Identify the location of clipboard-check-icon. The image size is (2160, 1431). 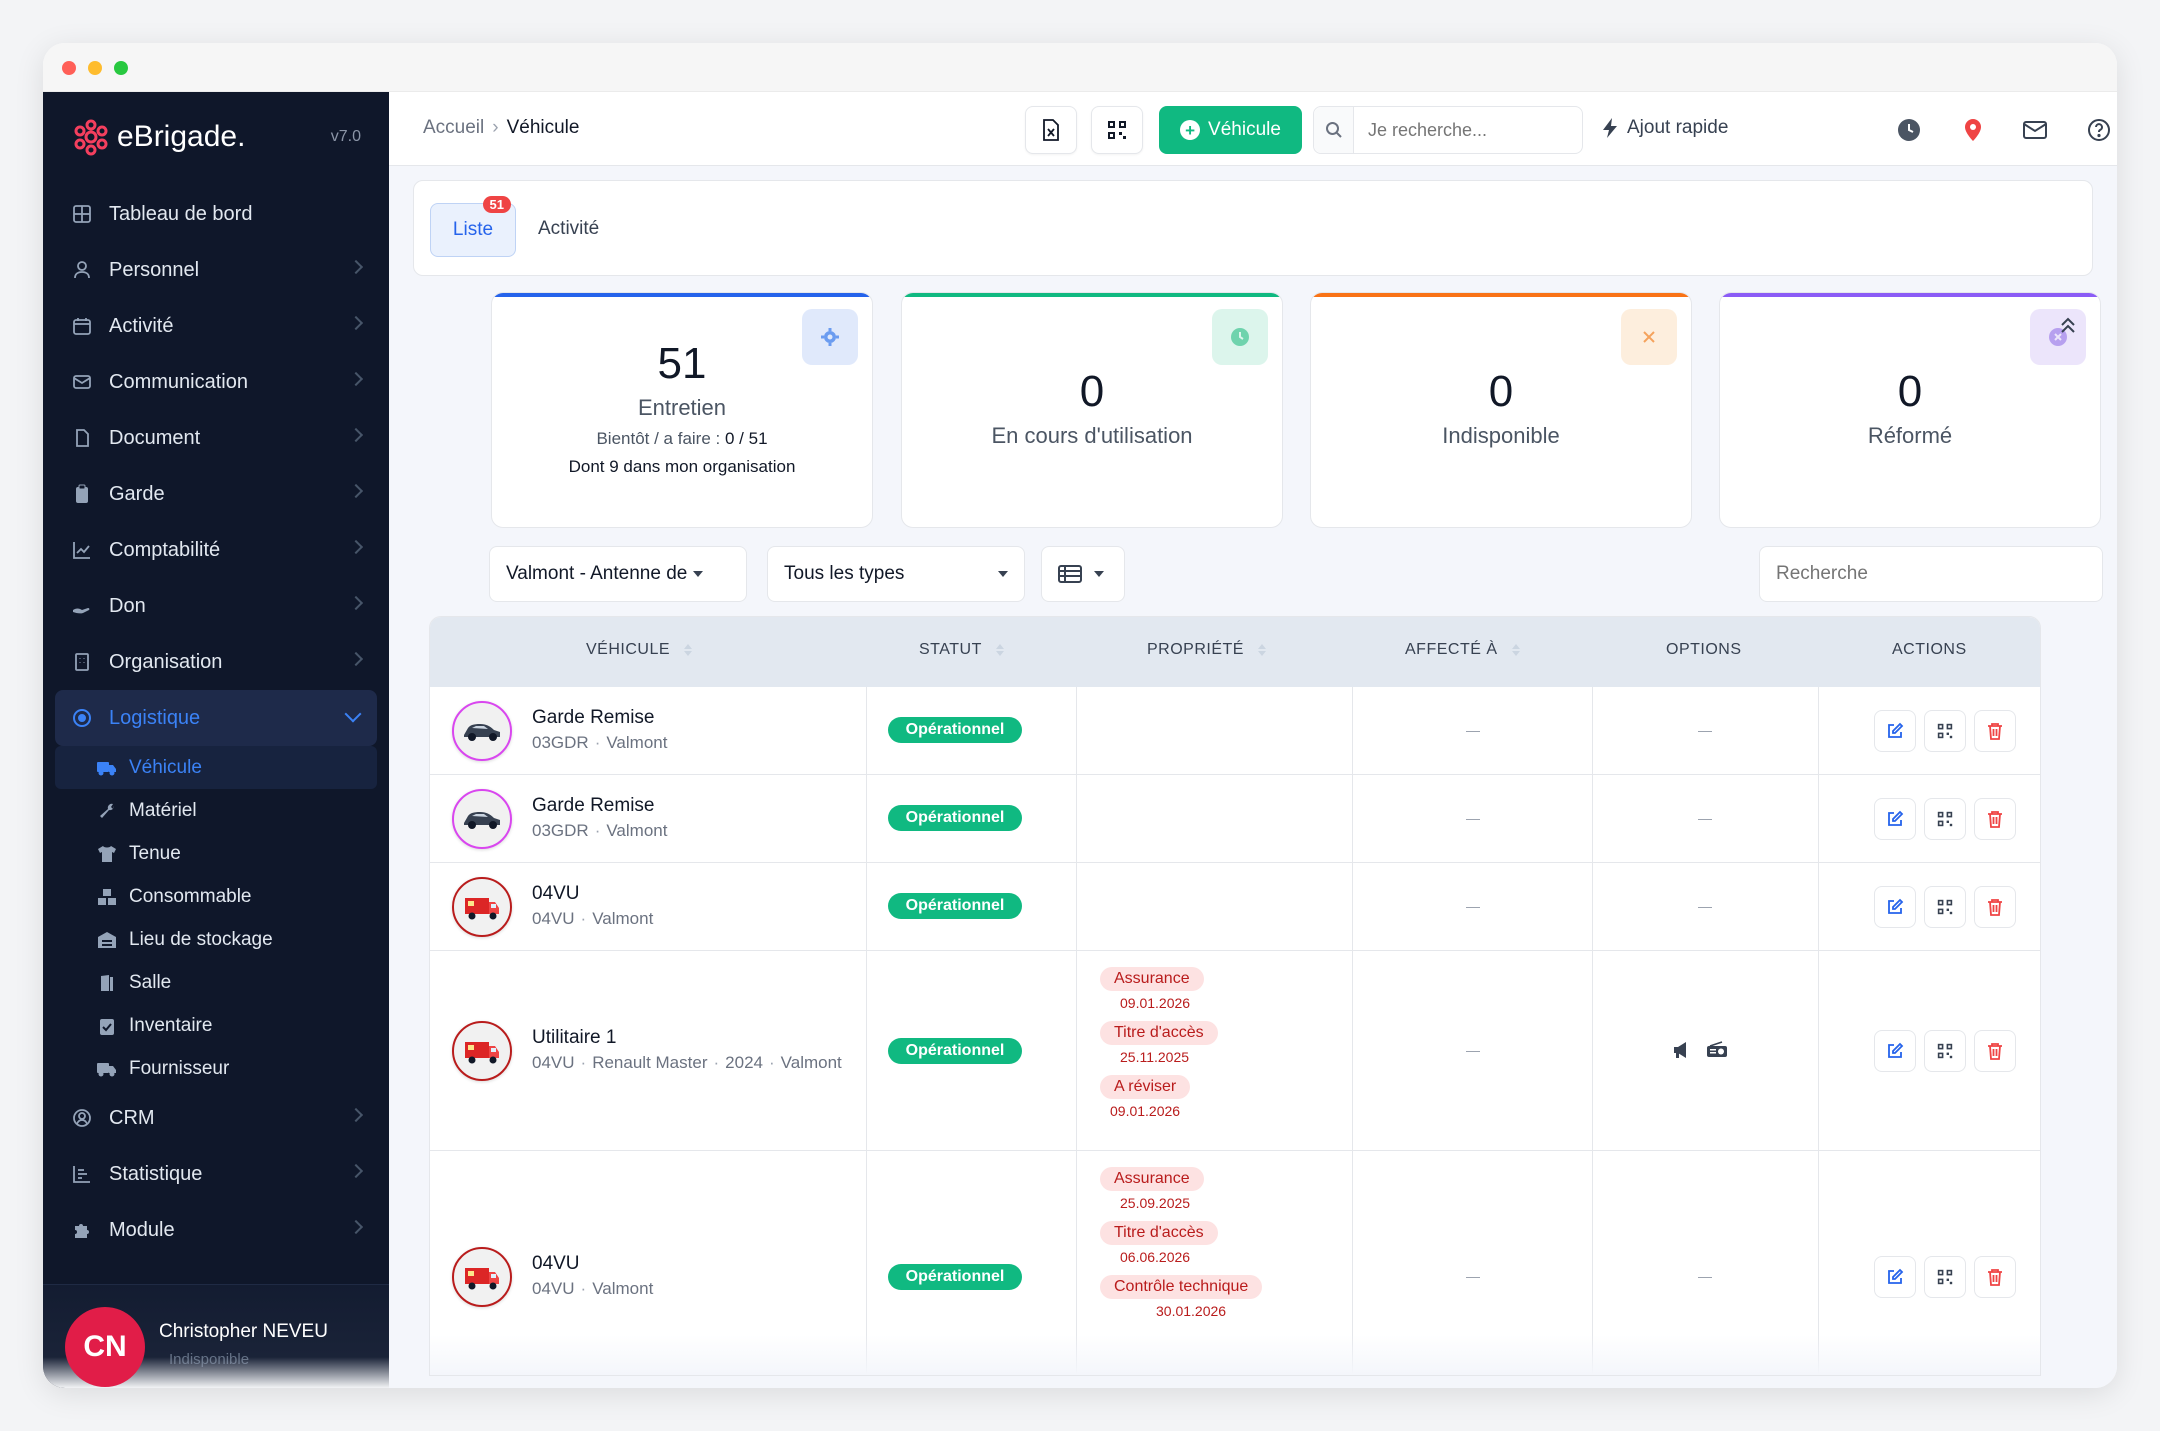
(107, 1026).